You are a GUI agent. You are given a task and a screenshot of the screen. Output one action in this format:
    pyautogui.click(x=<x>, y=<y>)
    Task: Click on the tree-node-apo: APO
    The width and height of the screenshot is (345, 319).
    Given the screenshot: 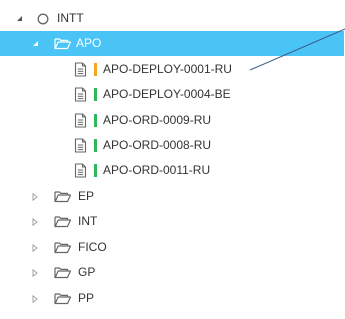 What is the action you would take?
    pyautogui.click(x=172, y=43)
    